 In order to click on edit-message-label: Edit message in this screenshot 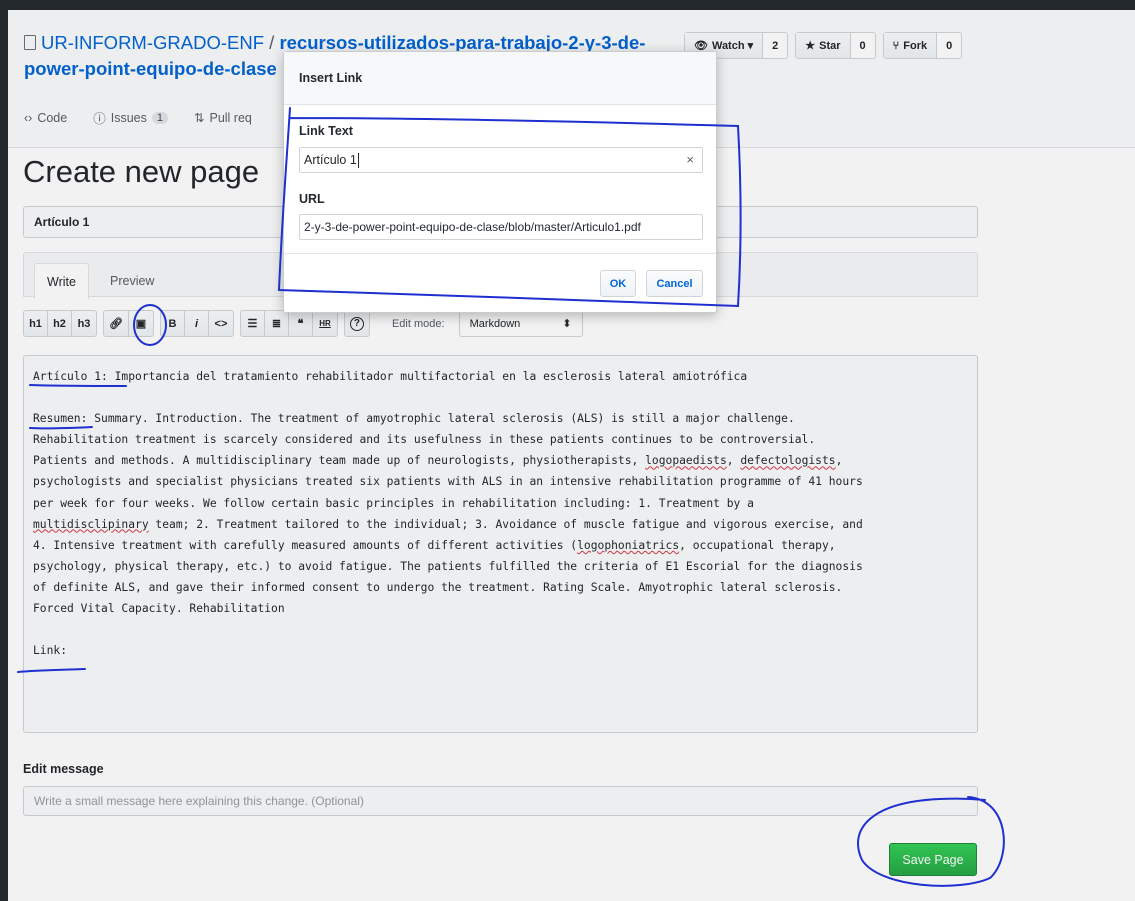, I will do `click(63, 769)`.